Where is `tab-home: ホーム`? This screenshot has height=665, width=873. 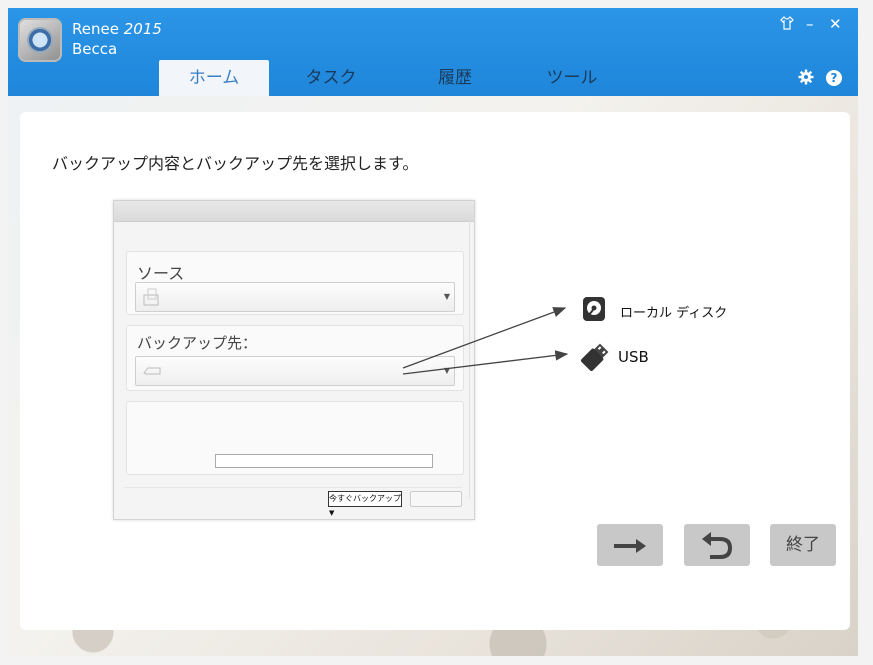
tab-home: ホーム is located at coordinates (214, 78).